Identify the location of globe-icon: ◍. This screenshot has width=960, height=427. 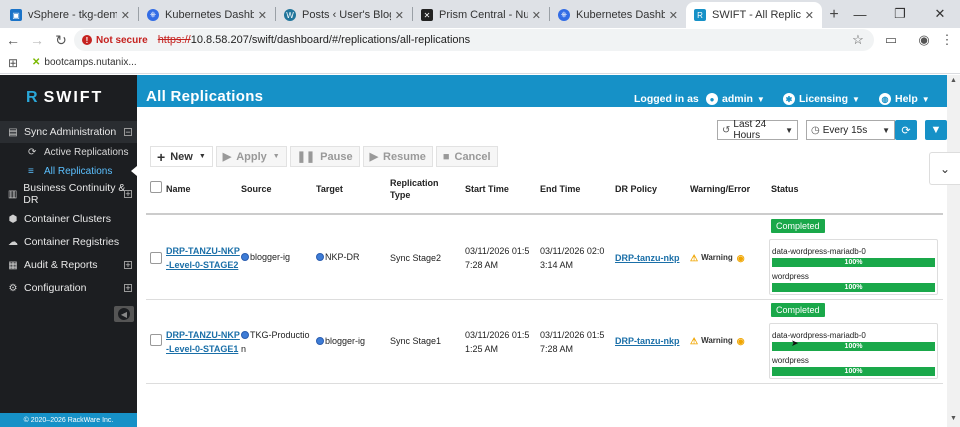
(885, 99).